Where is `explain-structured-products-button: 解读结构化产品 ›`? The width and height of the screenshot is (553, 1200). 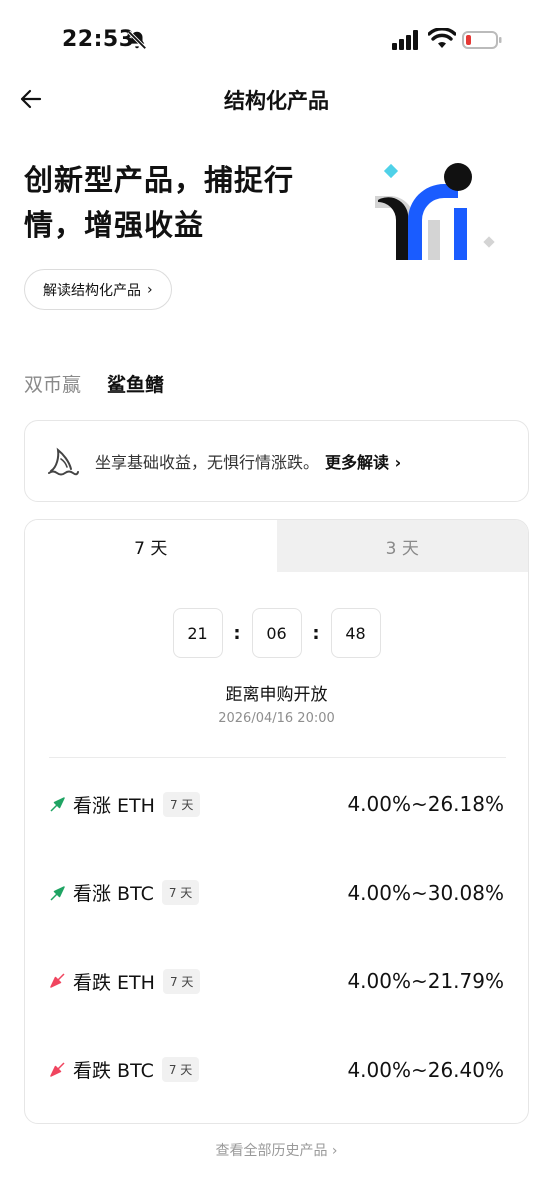
explain-structured-products-button: 解读结构化产品 › is located at coordinates (98, 289).